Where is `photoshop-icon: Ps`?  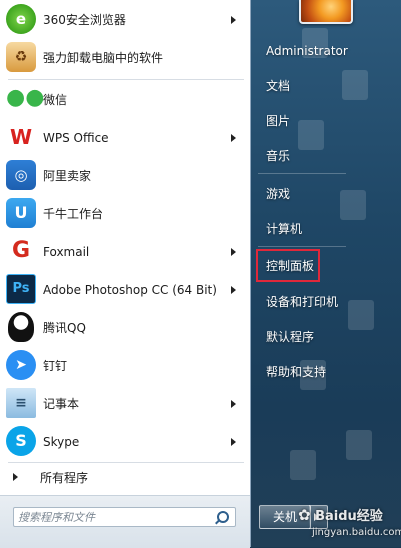 photoshop-icon: Ps is located at coordinates (21, 289).